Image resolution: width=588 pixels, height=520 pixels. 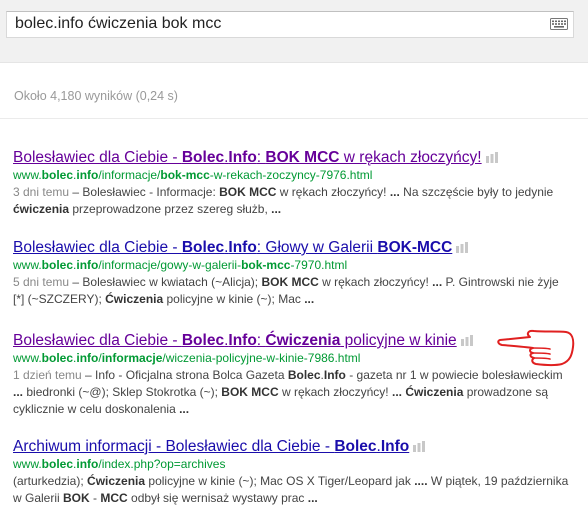 What do you see at coordinates (76, 498) in the screenshot?
I see `snippet-text: BOK` at bounding box center [76, 498].